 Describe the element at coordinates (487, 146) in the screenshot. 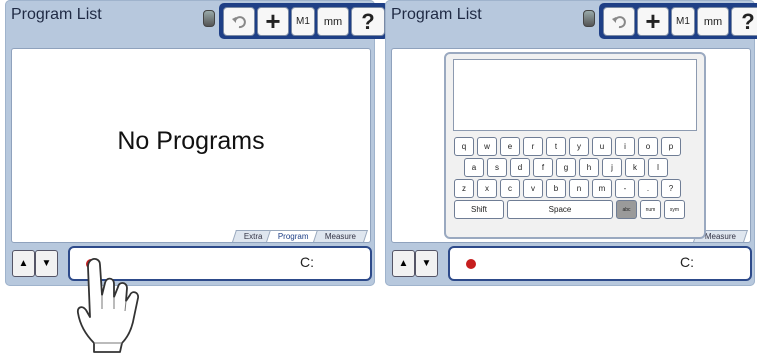

I see `key-w: w` at that location.